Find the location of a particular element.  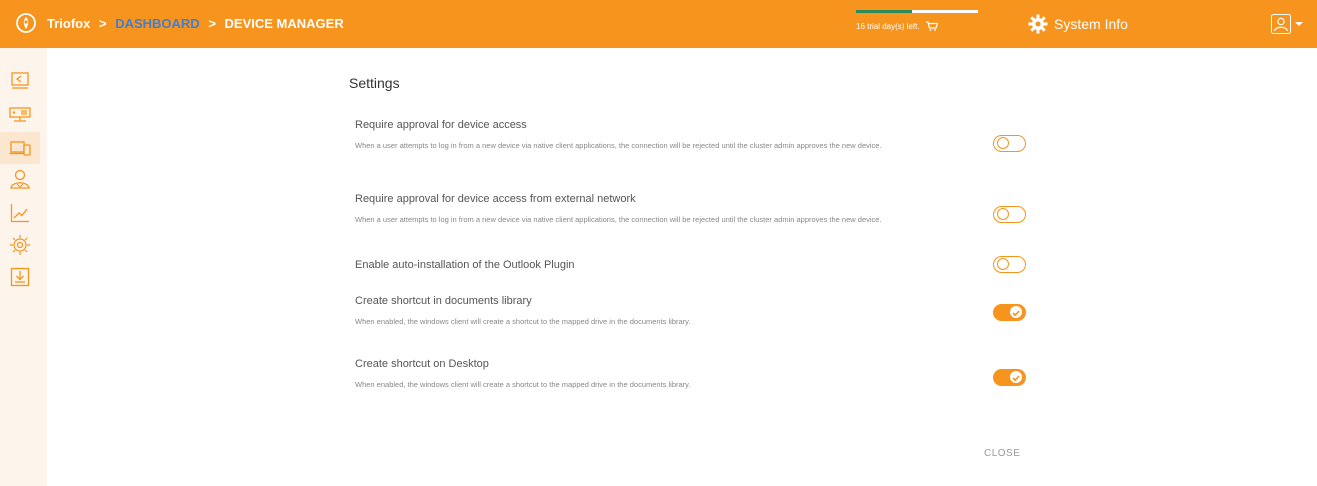

toggle-outlook-plugin is located at coordinates (1009, 264).